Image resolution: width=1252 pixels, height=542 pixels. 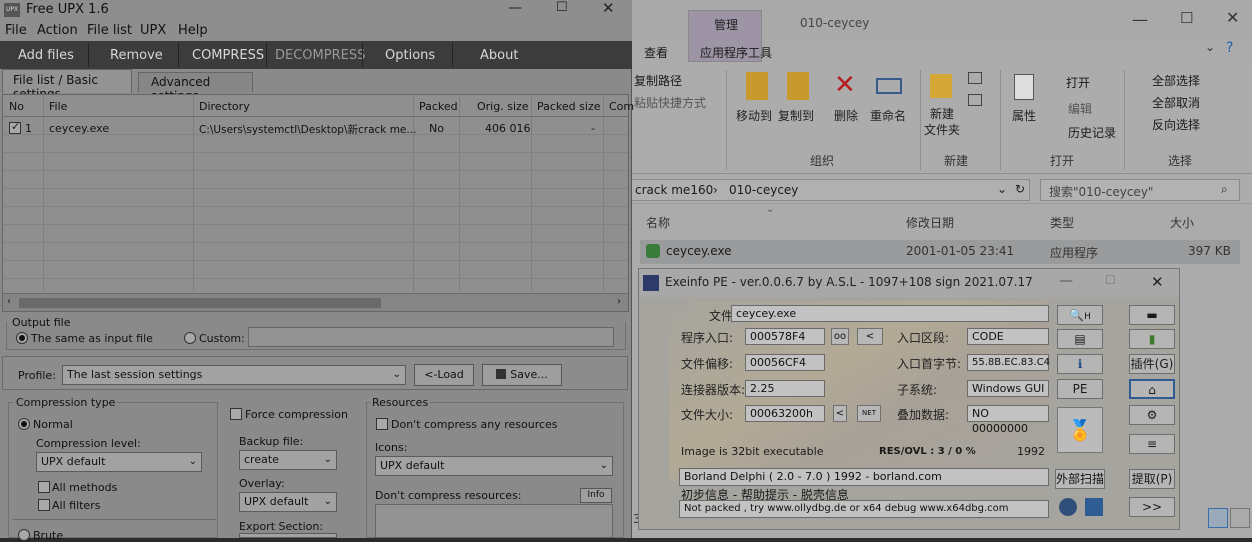 I want to click on entry-field: 000578F4, so click(x=785, y=336).